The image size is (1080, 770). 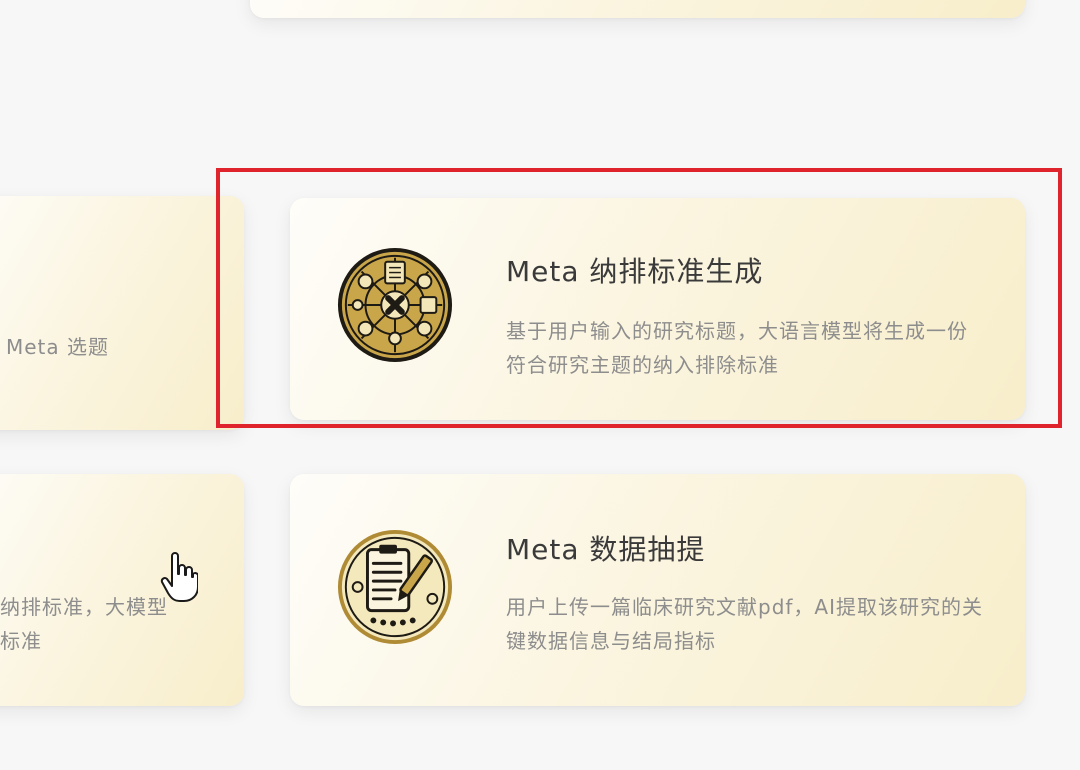 What do you see at coordinates (122, 313) in the screenshot?
I see `tool-card-meta-topic: Meta 选题` at bounding box center [122, 313].